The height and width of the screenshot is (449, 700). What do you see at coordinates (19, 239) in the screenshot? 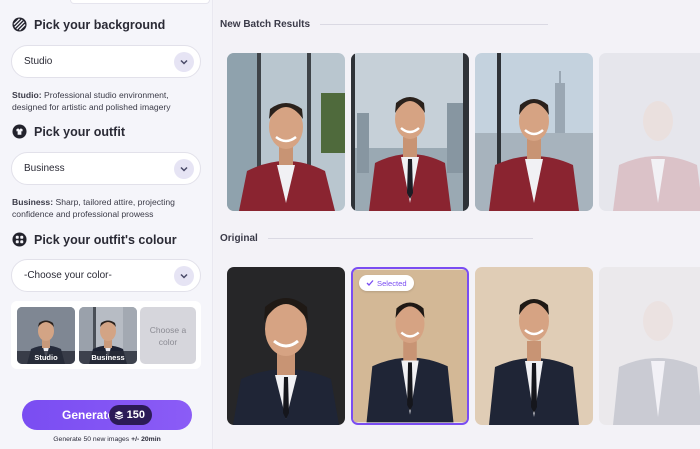
I see `palette-icon` at bounding box center [19, 239].